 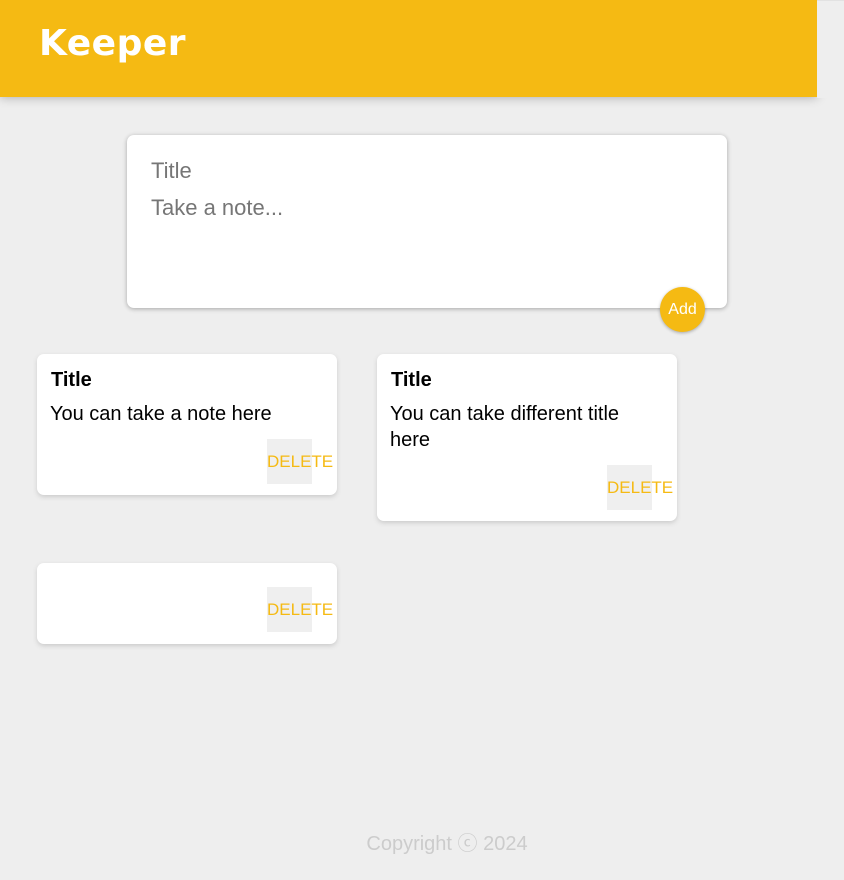 What do you see at coordinates (187, 603) in the screenshot?
I see `note-card: DELETE` at bounding box center [187, 603].